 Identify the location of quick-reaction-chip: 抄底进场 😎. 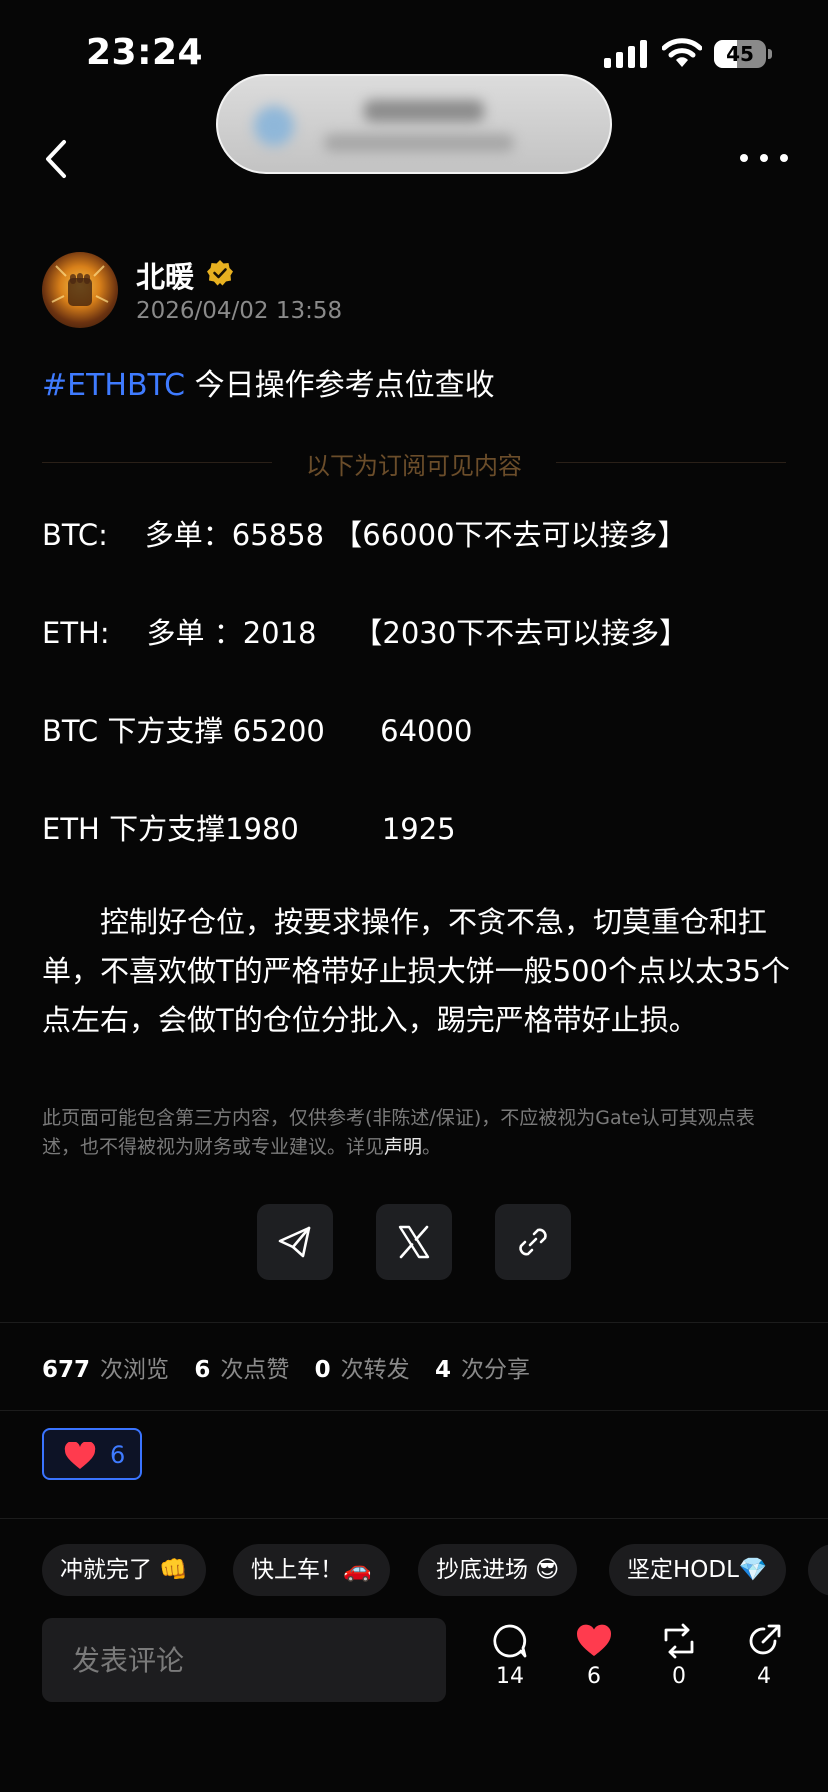
(498, 1570).